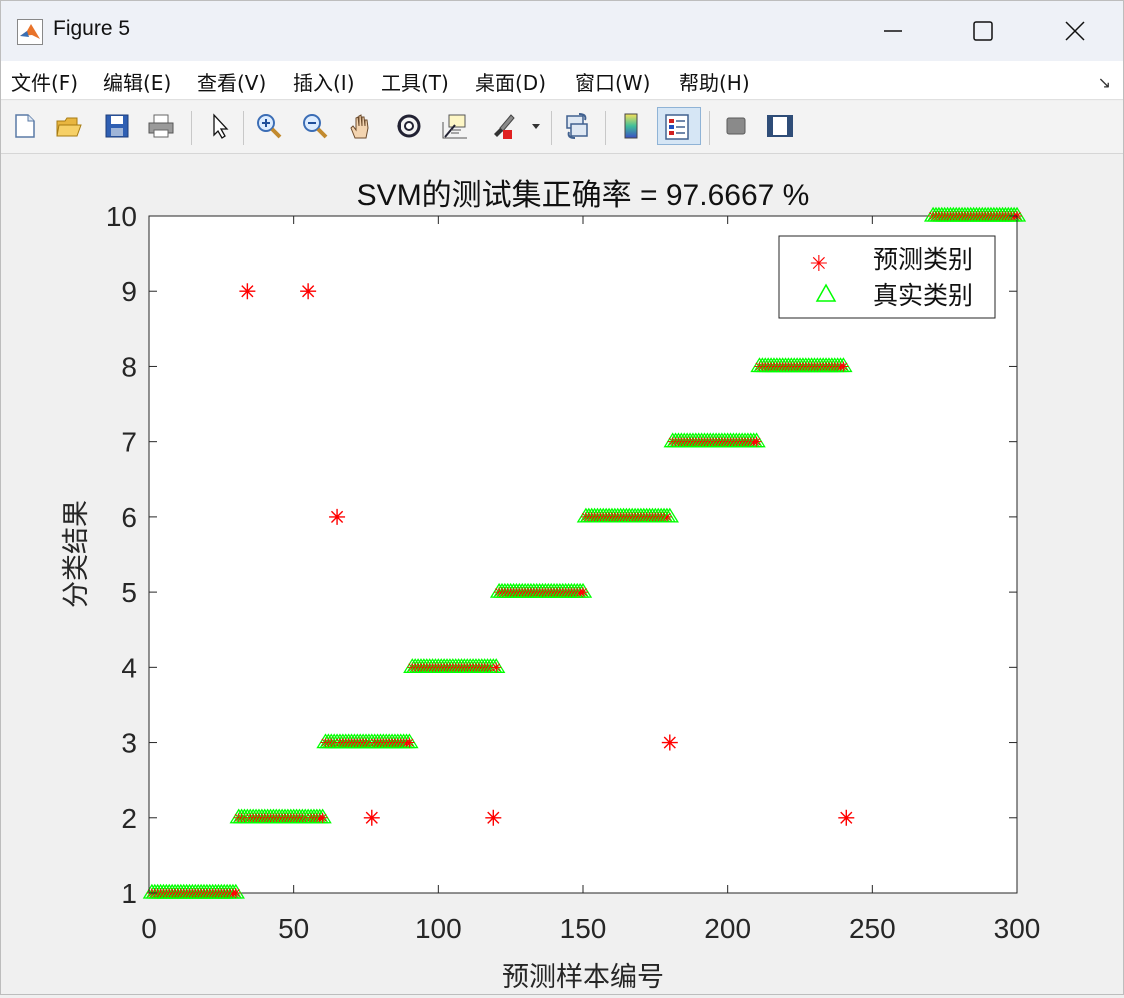 This screenshot has height=998, width=1124. Describe the element at coordinates (129, 291) in the screenshot. I see `y-tick-label: 9` at that location.